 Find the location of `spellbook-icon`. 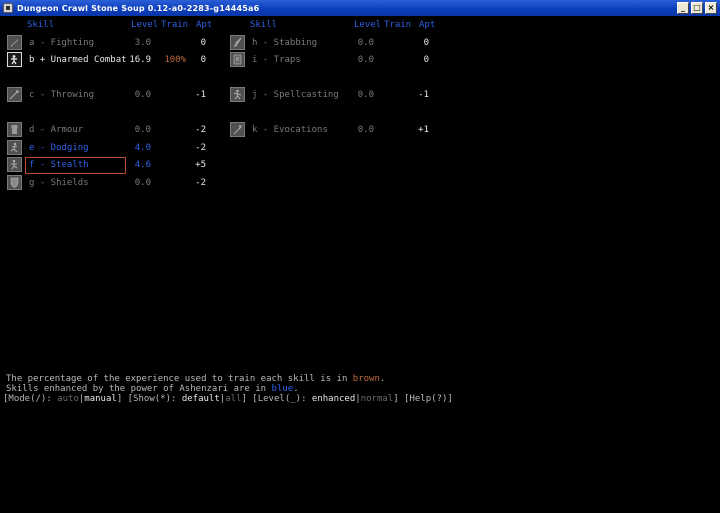

spellbook-icon is located at coordinates (237, 94).